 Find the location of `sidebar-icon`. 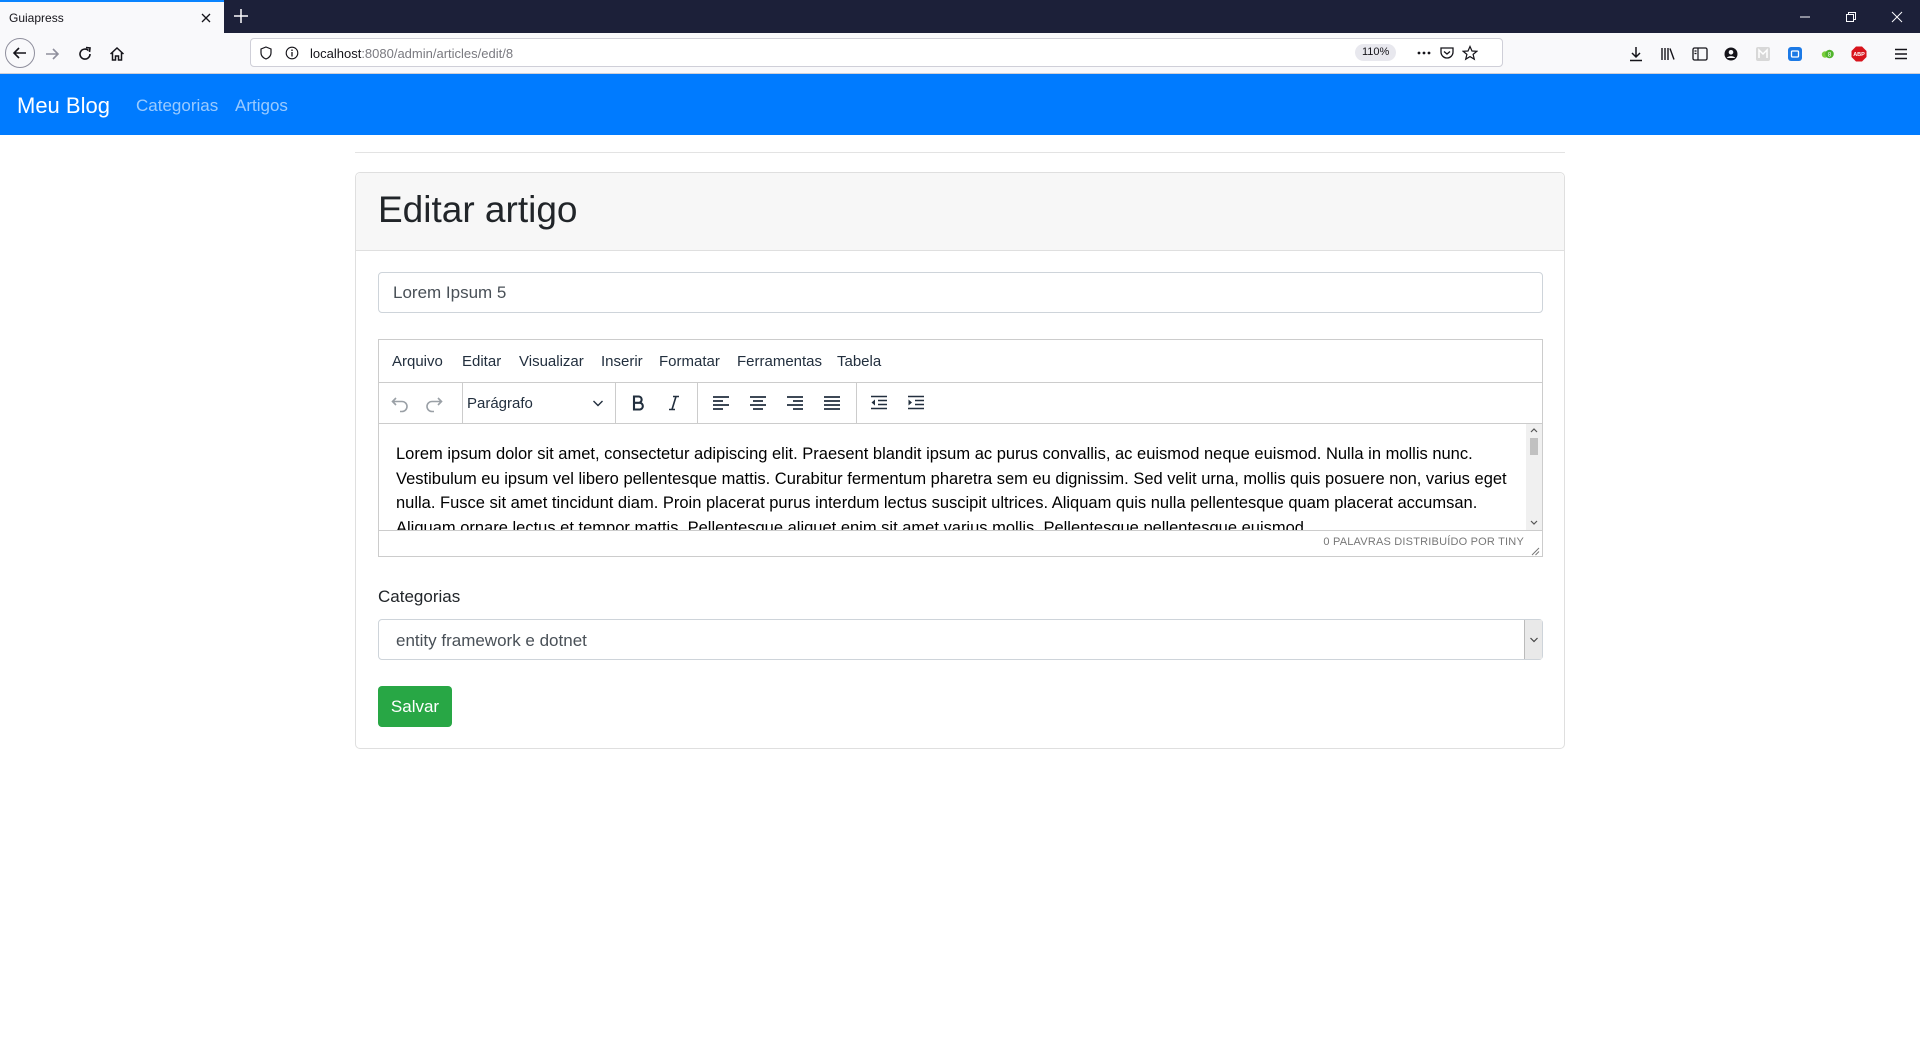

sidebar-icon is located at coordinates (1700, 54).